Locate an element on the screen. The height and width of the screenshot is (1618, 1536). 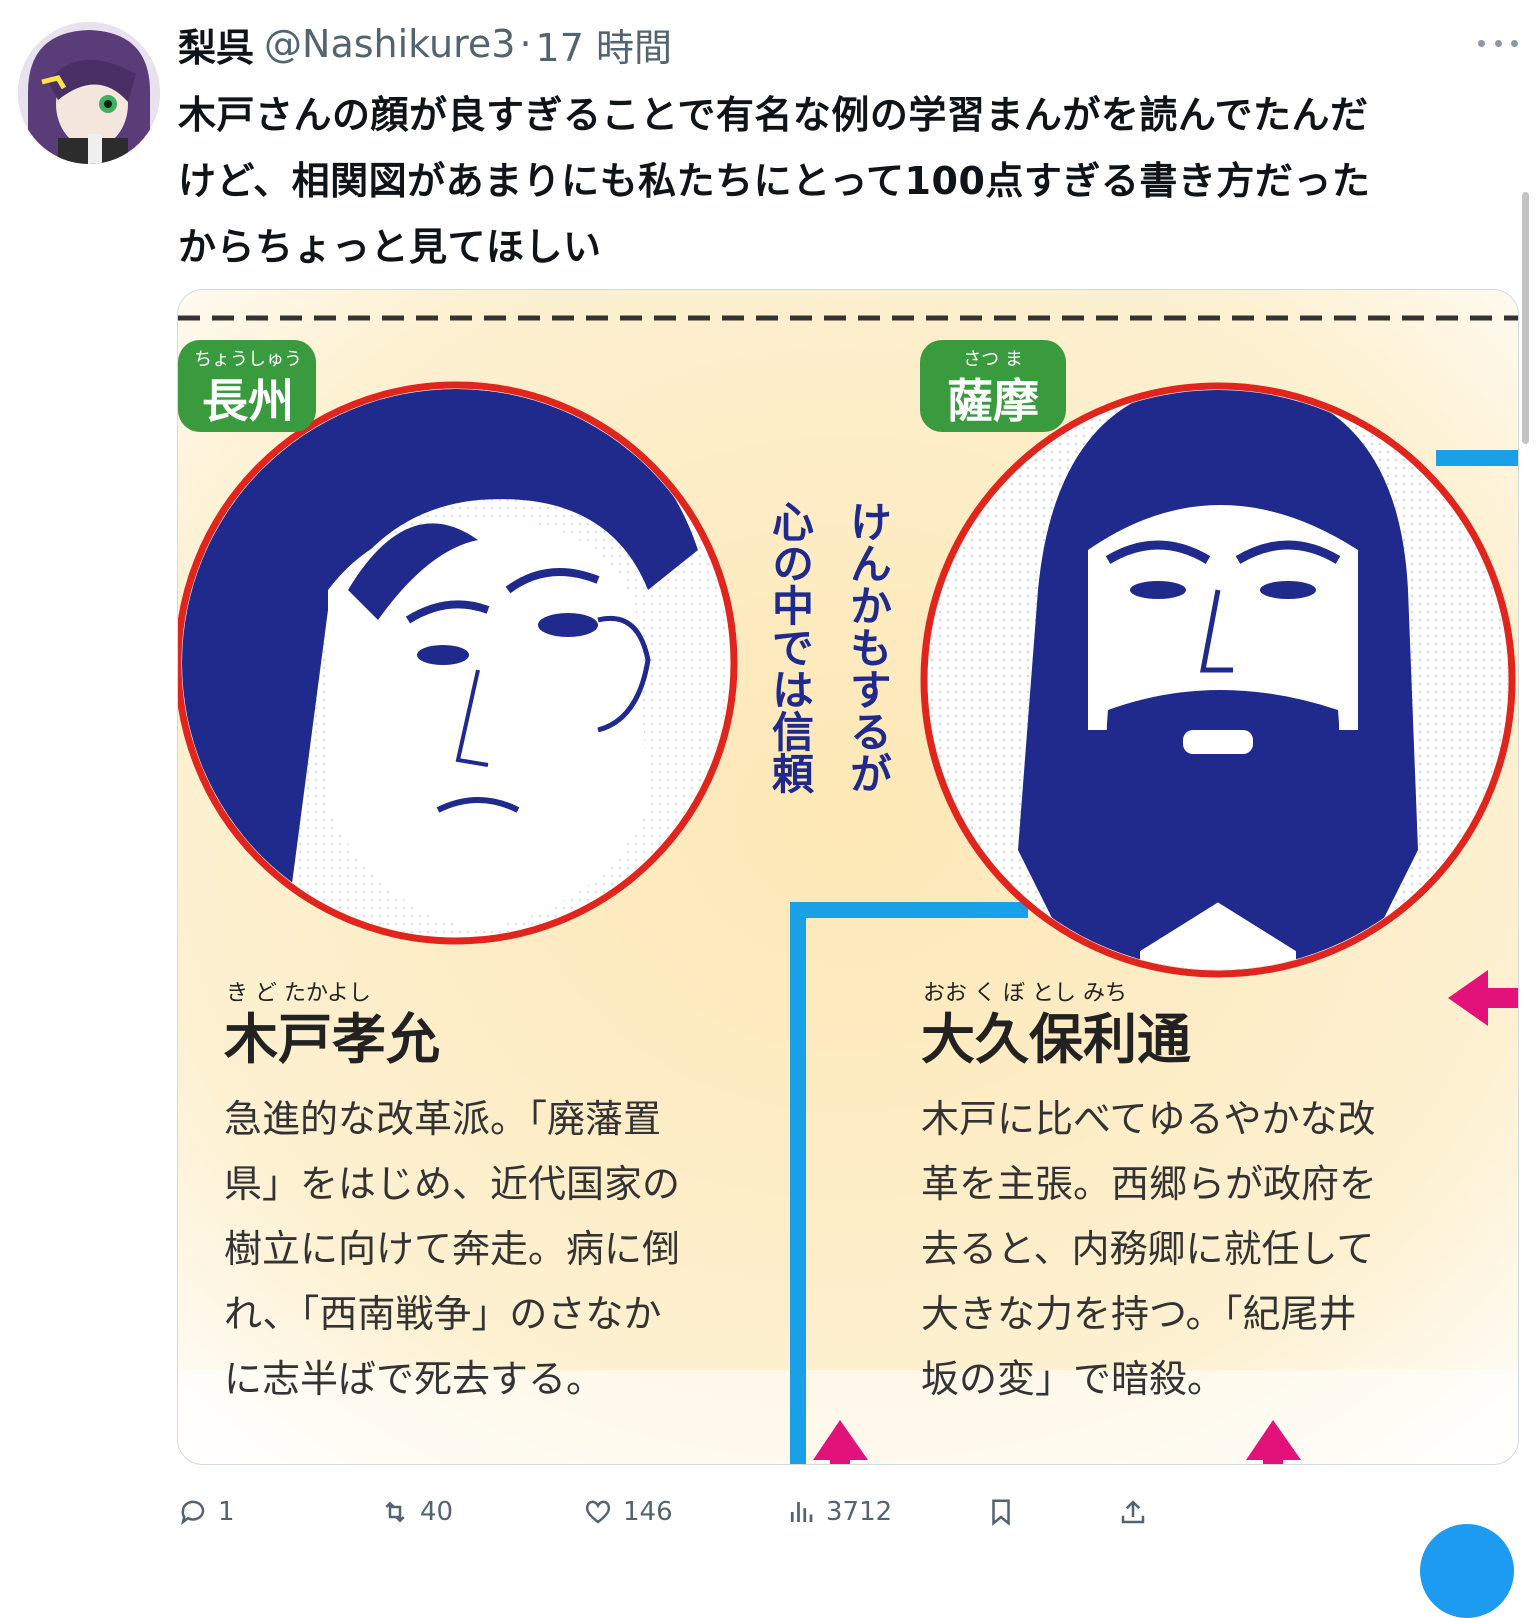
name-ruby-text: き ど たかよし is located at coordinates (298, 993).